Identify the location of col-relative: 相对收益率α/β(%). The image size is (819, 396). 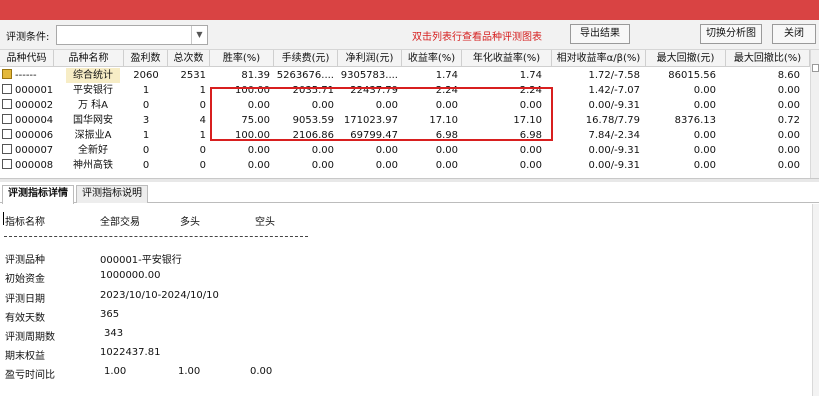
(599, 58).